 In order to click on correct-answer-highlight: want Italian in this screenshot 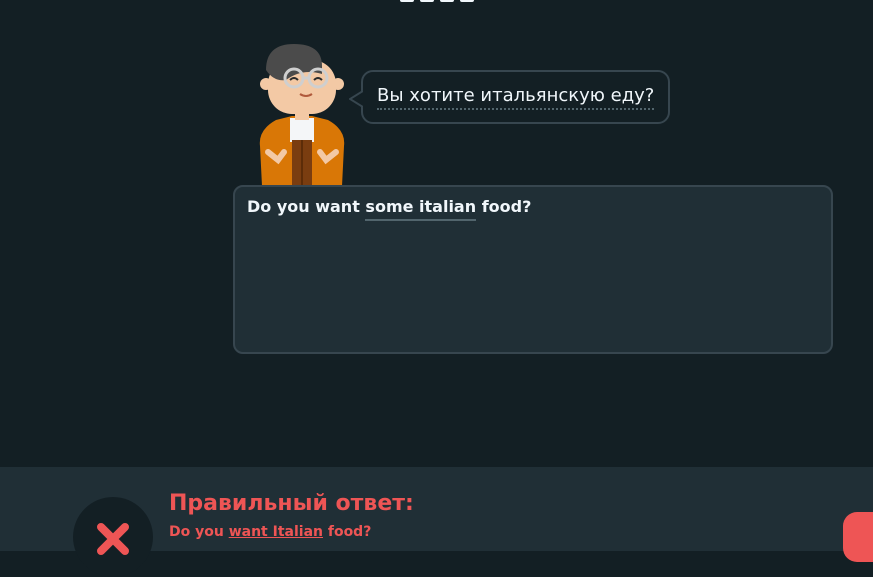, I will do `click(275, 532)`.